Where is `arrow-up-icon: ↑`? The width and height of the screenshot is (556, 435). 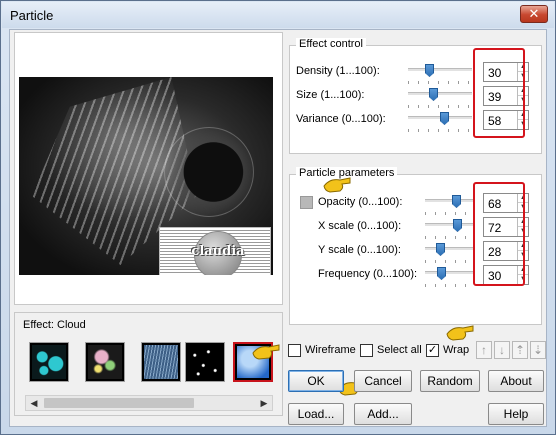 arrow-up-icon: ↑ is located at coordinates (484, 350).